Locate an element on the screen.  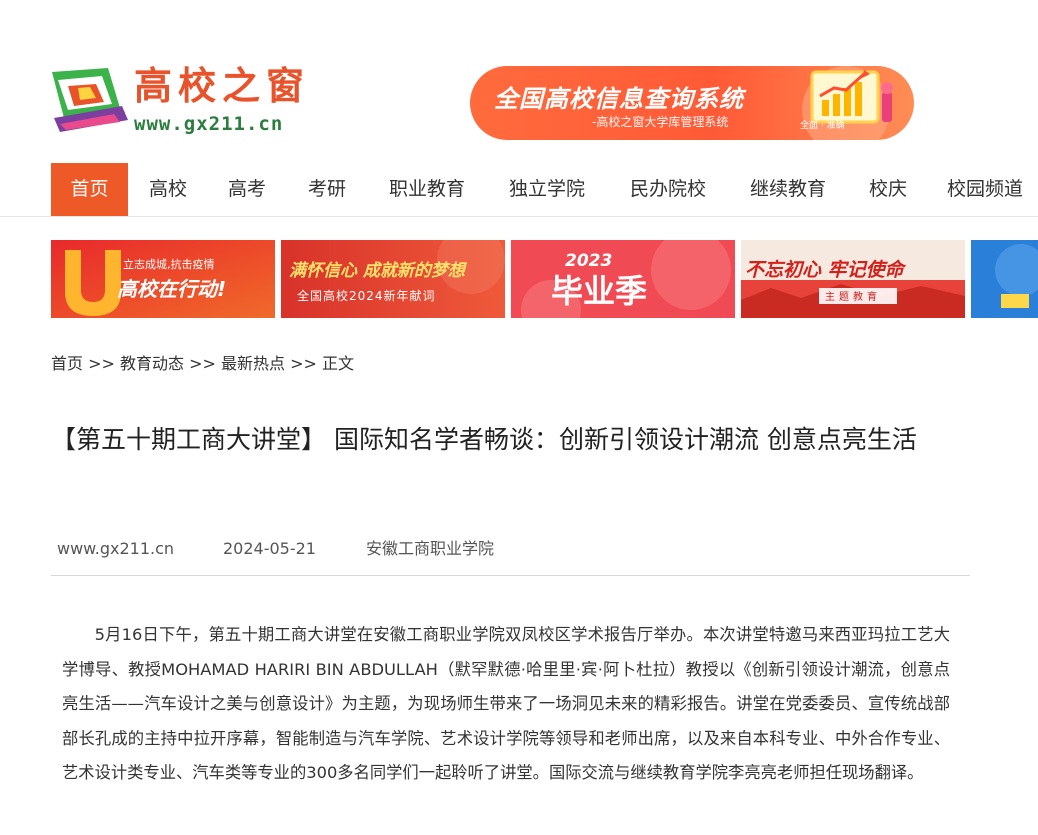
nav-item-independent: 独立学院 is located at coordinates (547, 189).